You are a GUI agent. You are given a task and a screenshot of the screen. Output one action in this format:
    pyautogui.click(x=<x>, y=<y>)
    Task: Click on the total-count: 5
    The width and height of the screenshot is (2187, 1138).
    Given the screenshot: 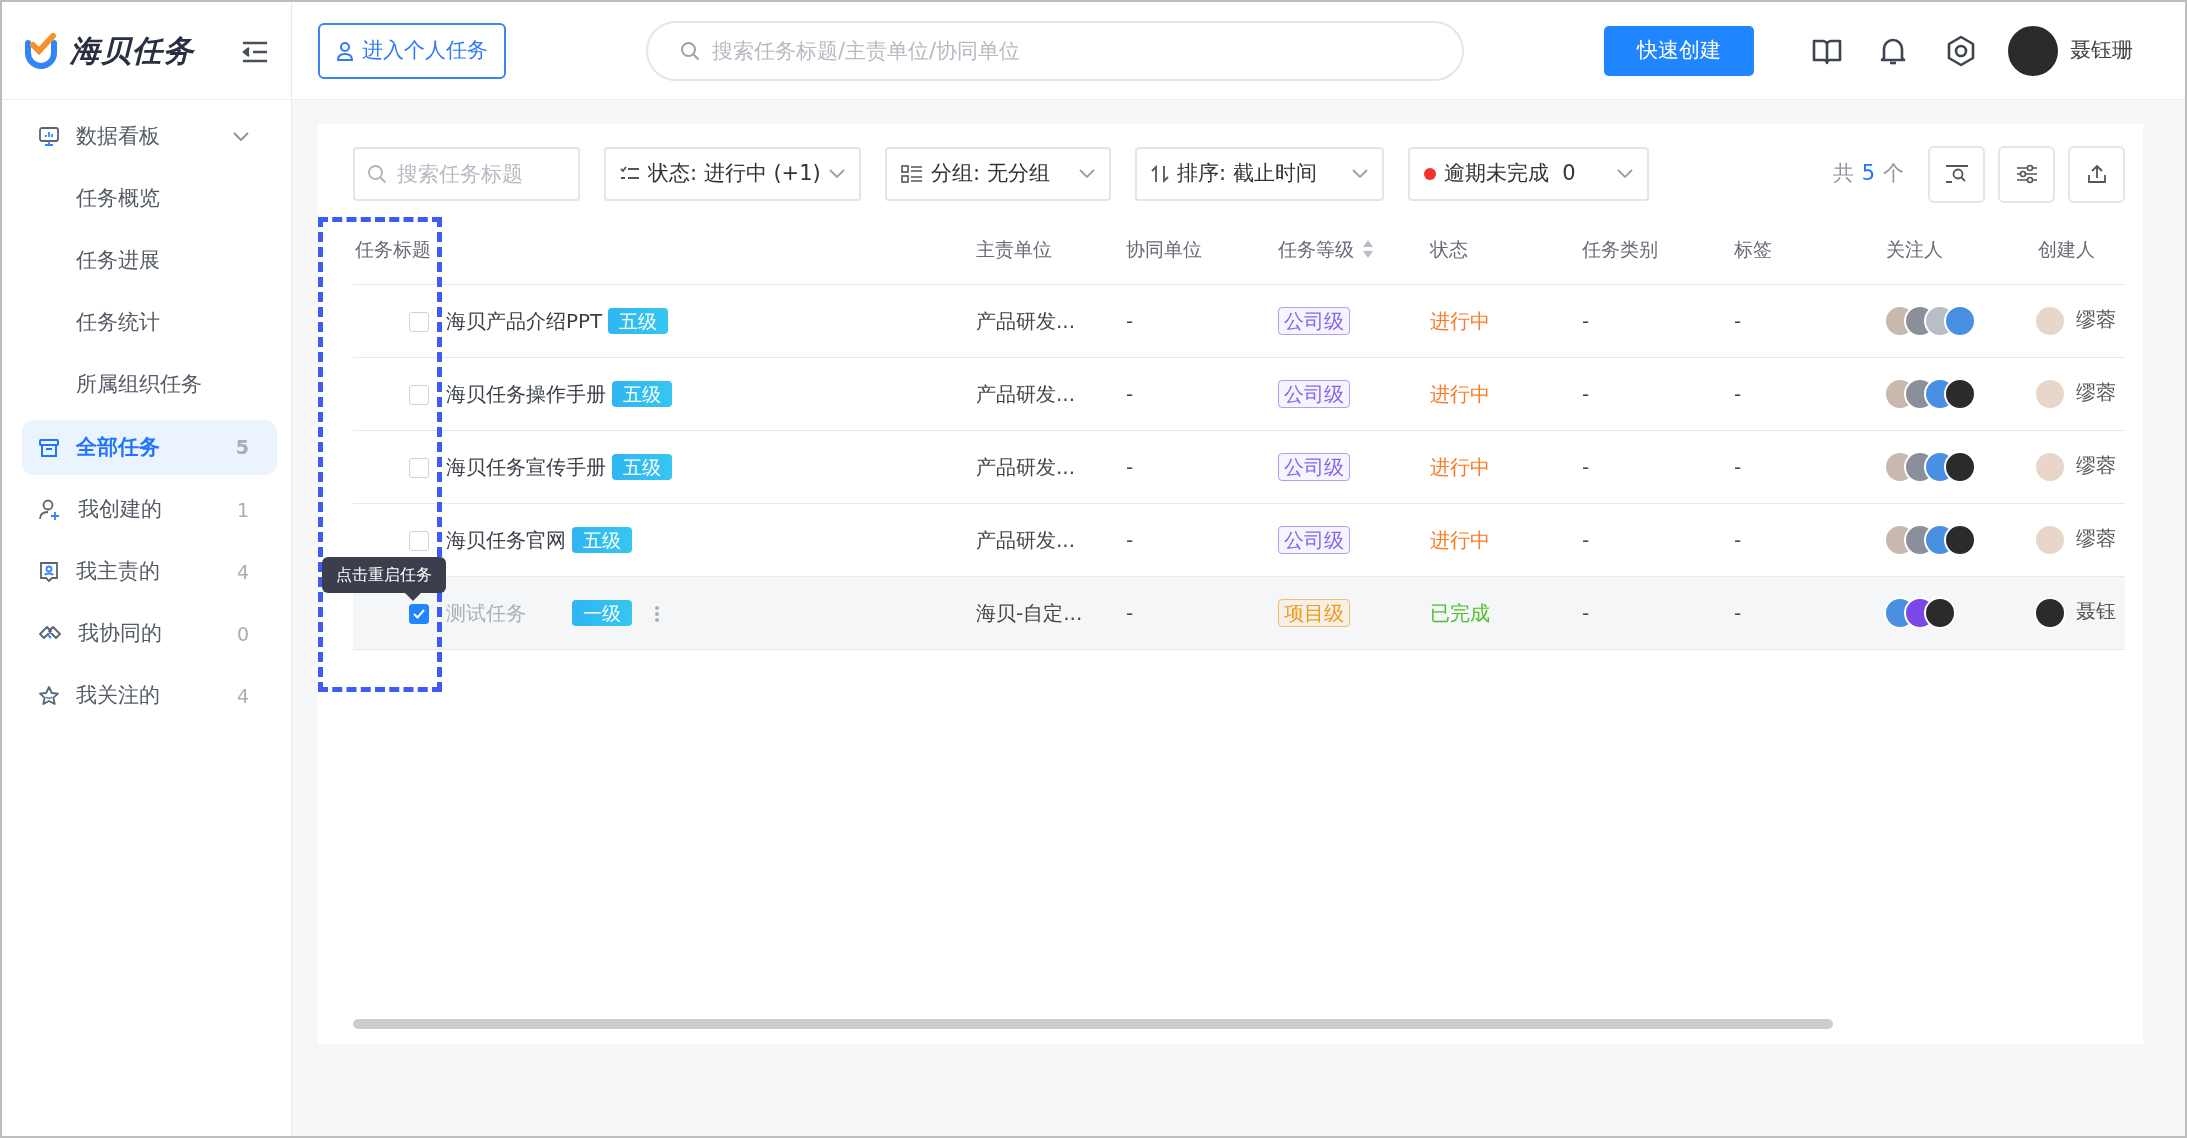 What is the action you would take?
    pyautogui.click(x=1868, y=174)
    